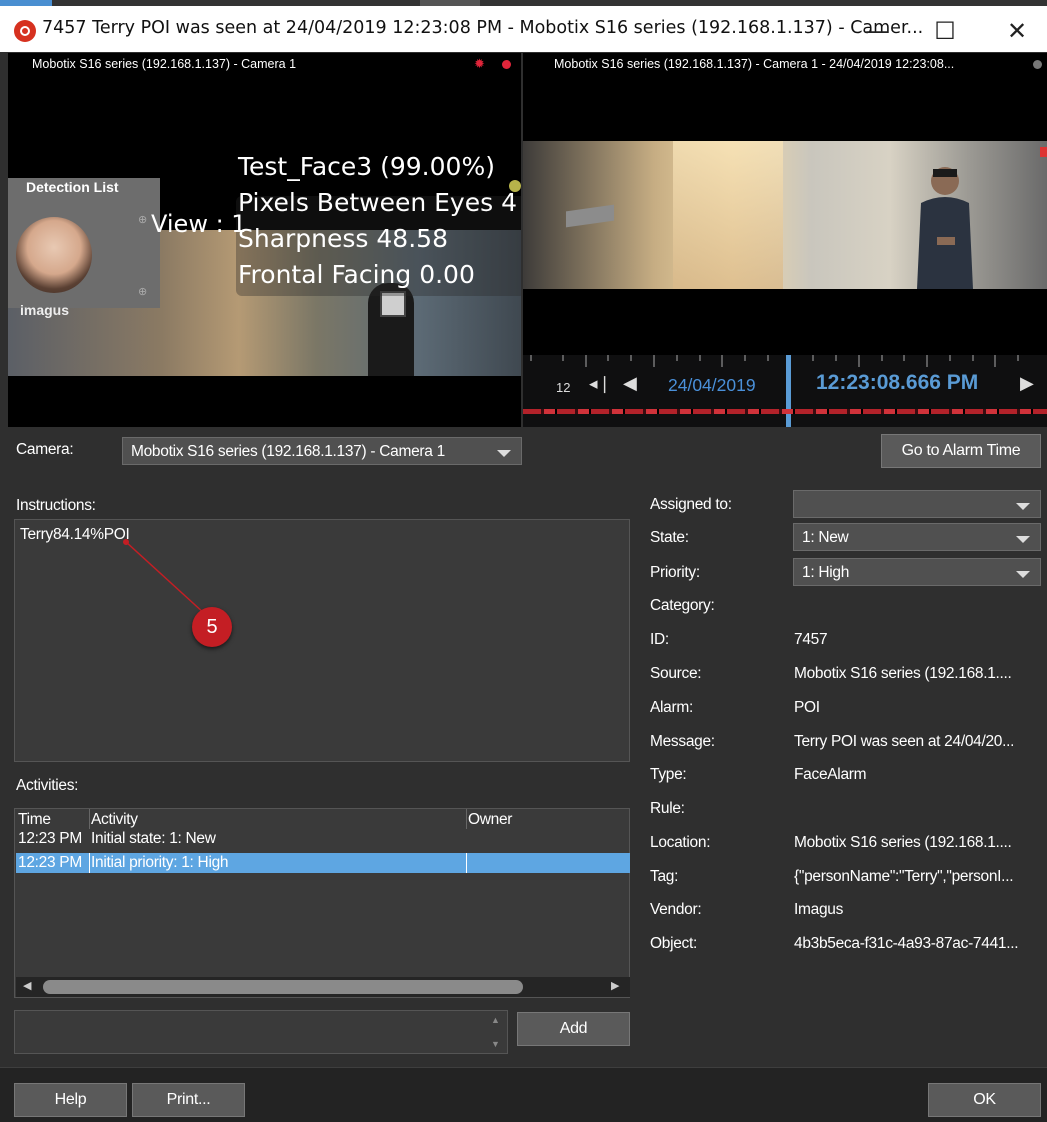 This screenshot has width=1047, height=1122. I want to click on imagus-label: imagus, so click(45, 310).